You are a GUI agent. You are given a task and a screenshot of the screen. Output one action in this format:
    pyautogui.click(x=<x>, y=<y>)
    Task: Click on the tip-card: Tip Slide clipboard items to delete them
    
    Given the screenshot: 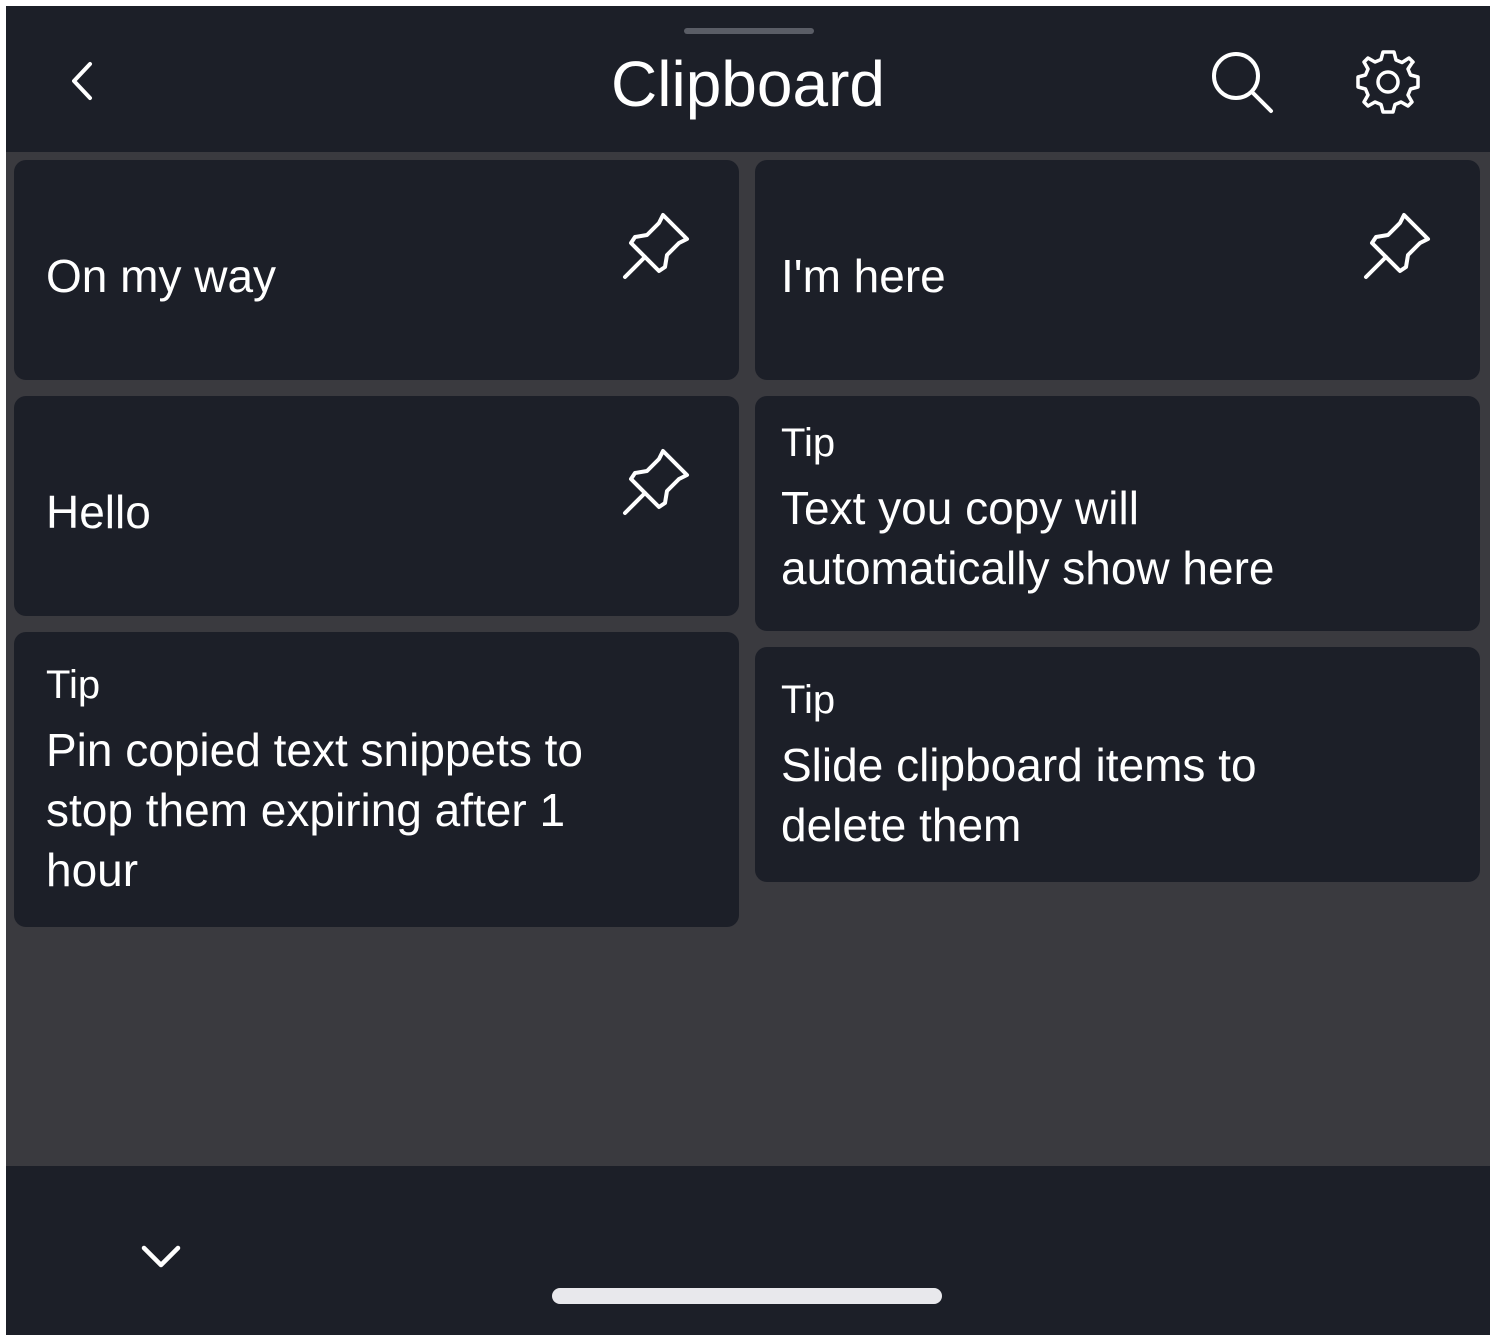 What is the action you would take?
    pyautogui.click(x=1117, y=764)
    